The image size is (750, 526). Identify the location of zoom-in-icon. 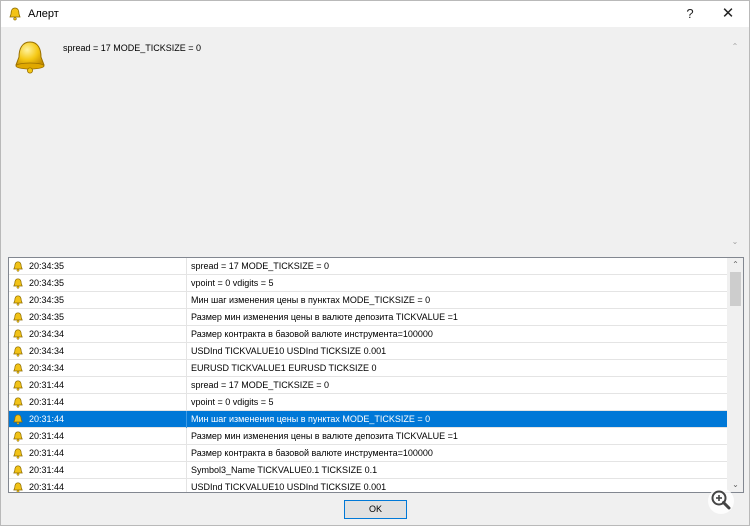
(721, 501).